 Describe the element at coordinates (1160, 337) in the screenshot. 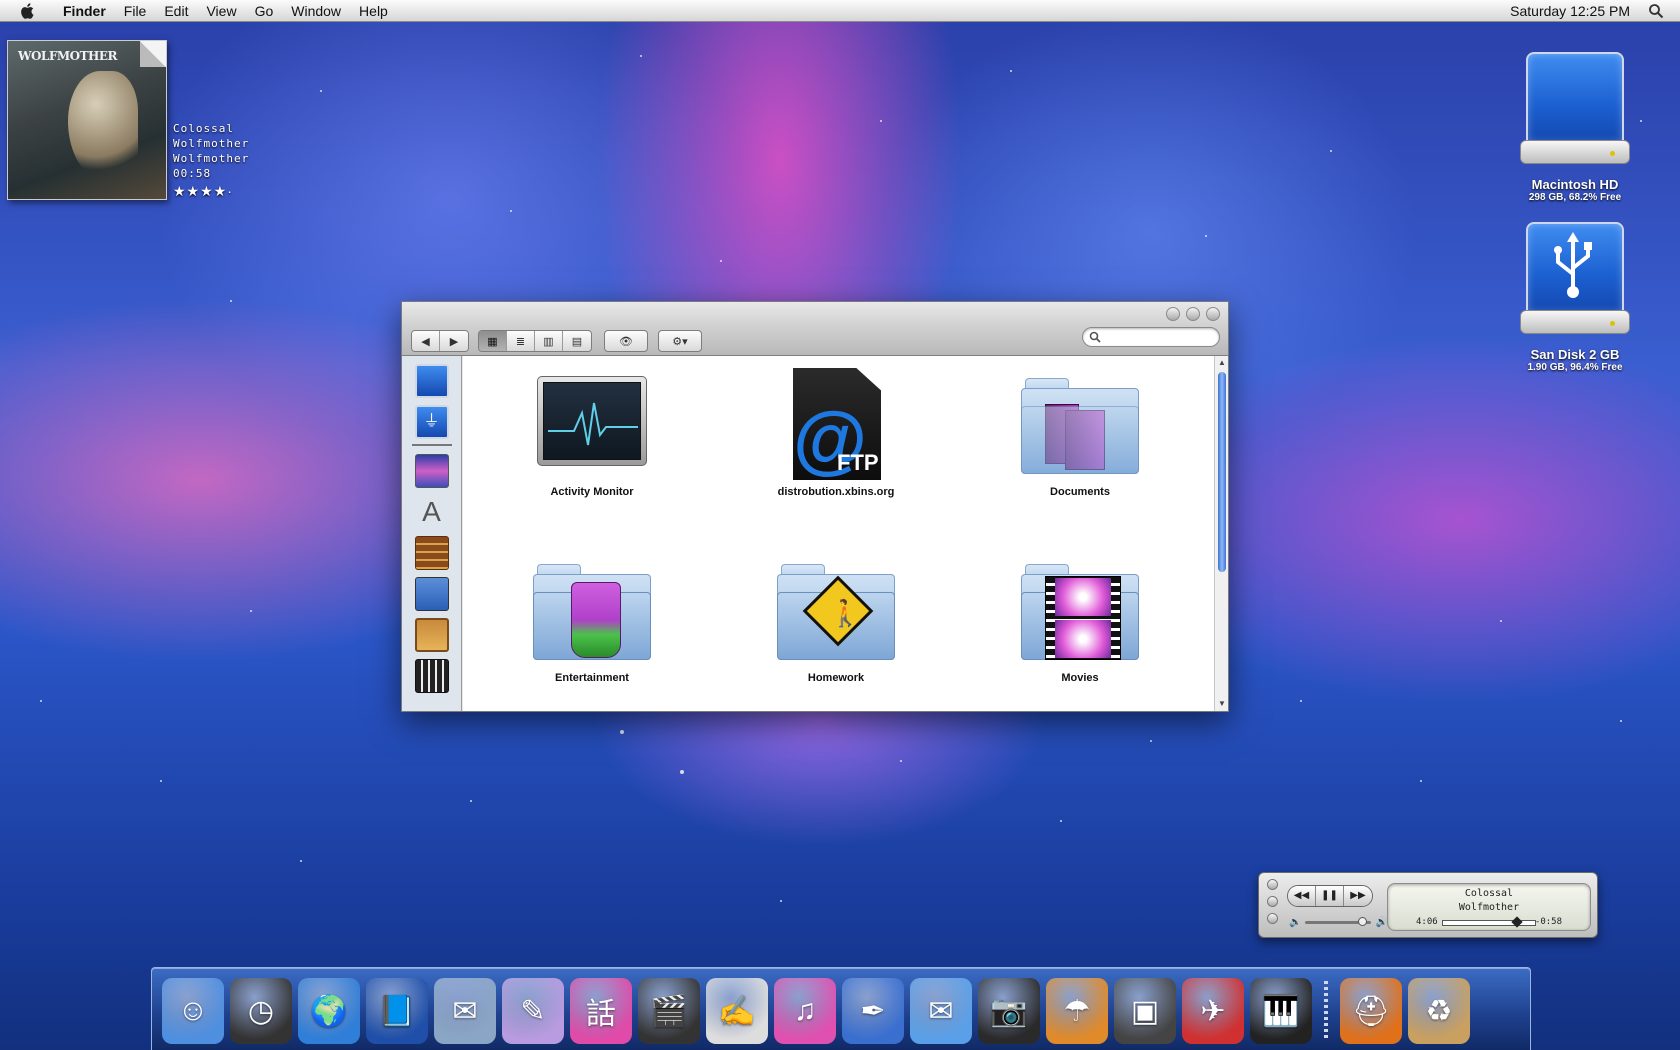

I see `search-input` at that location.